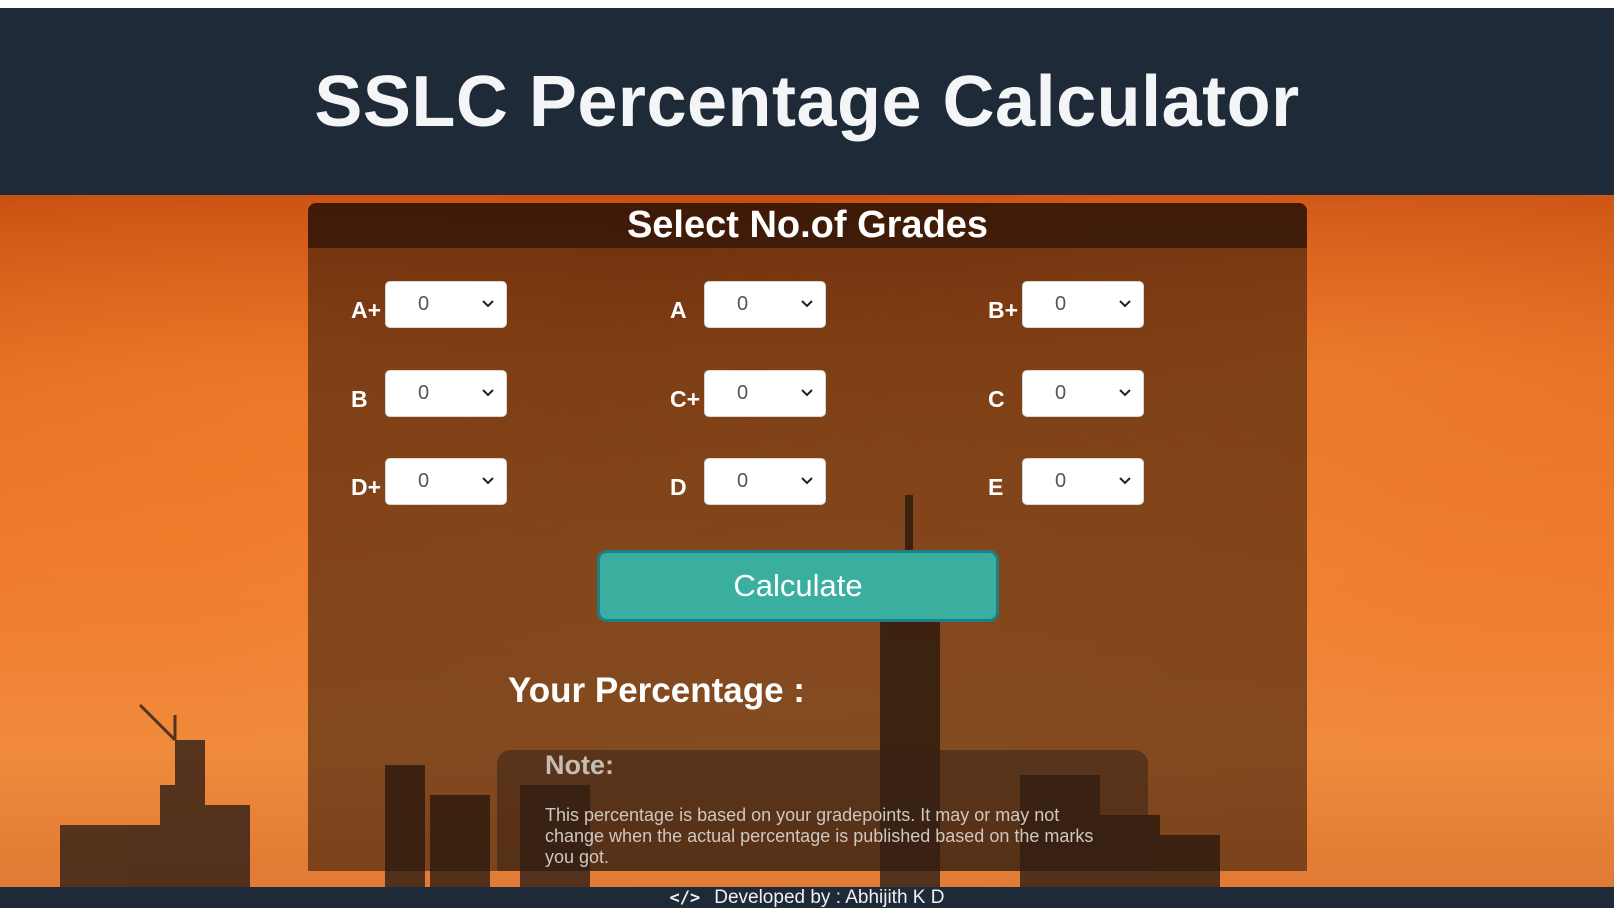 Image resolution: width=1614 pixels, height=908 pixels. Describe the element at coordinates (765, 481) in the screenshot. I see `grade-d-select: 0` at that location.